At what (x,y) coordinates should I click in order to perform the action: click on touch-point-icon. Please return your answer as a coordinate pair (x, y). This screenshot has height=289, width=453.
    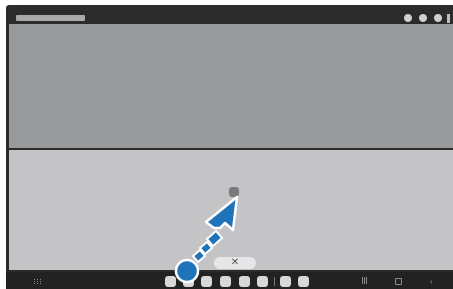
    Looking at the image, I should click on (187, 271).